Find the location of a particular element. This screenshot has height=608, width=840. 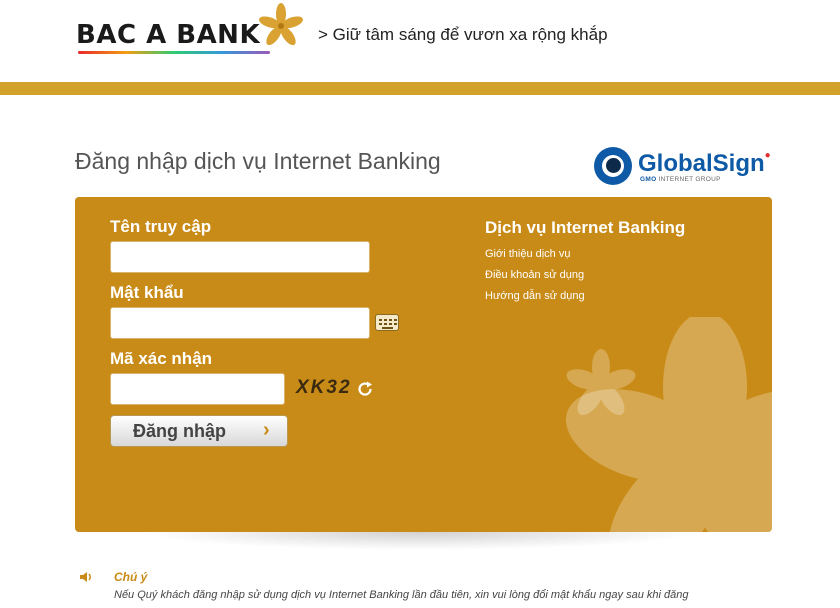

header-gold-bar is located at coordinates (420, 88).